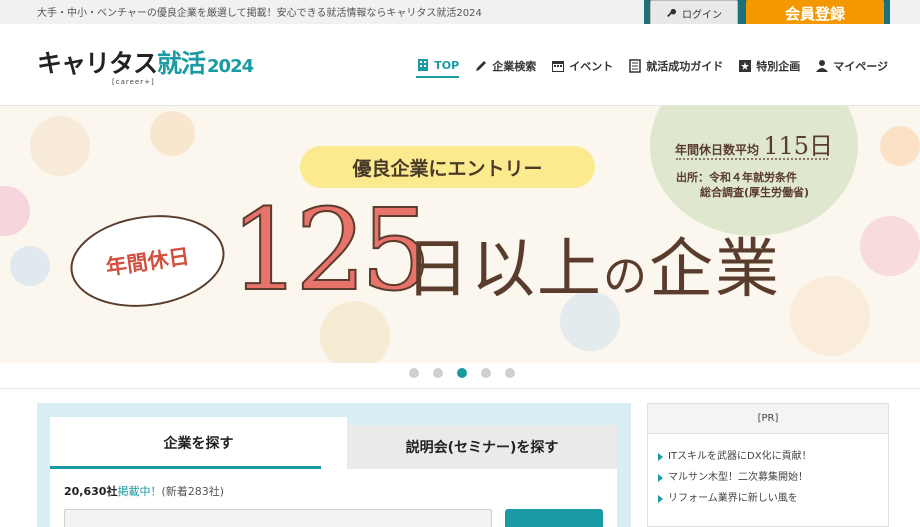  What do you see at coordinates (278, 518) in the screenshot?
I see `search-input` at bounding box center [278, 518].